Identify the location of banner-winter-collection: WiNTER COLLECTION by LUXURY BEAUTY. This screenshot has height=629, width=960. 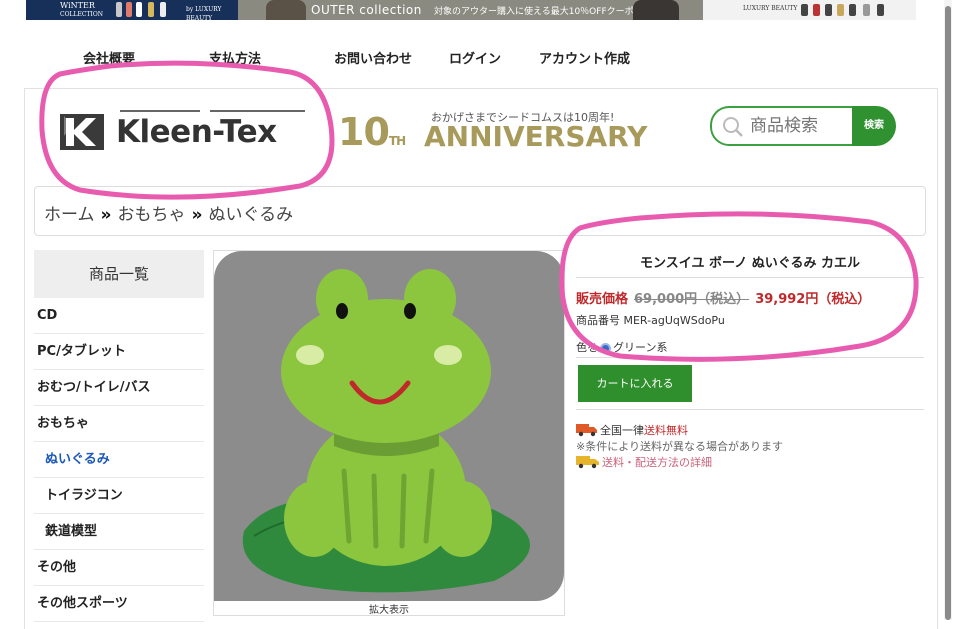
(132, 10).